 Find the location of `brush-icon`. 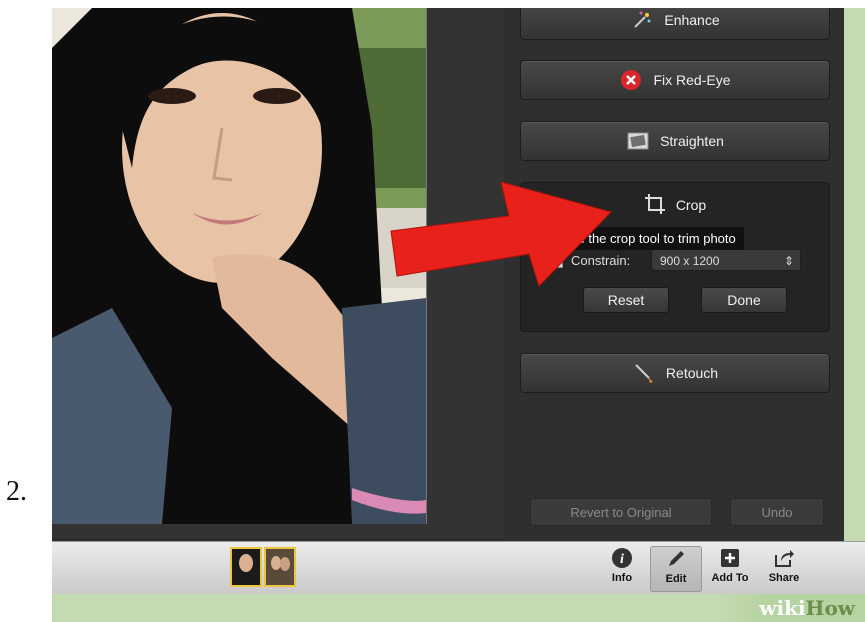

brush-icon is located at coordinates (644, 373).